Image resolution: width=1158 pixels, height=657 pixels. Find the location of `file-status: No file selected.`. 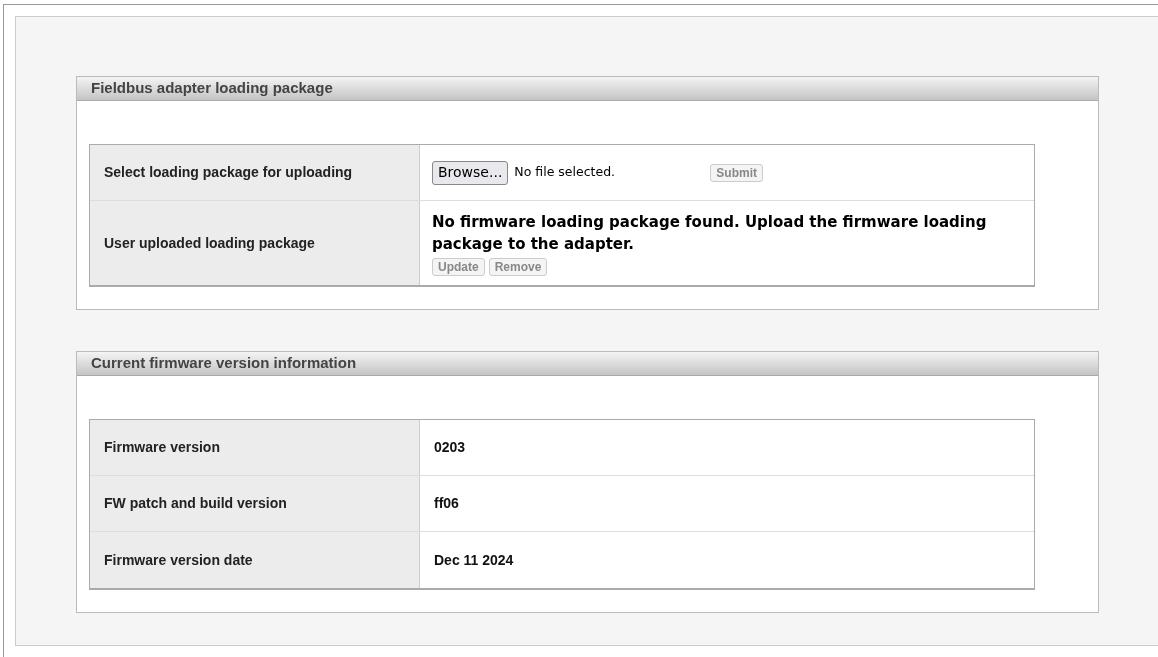

file-status: No file selected. is located at coordinates (565, 172).